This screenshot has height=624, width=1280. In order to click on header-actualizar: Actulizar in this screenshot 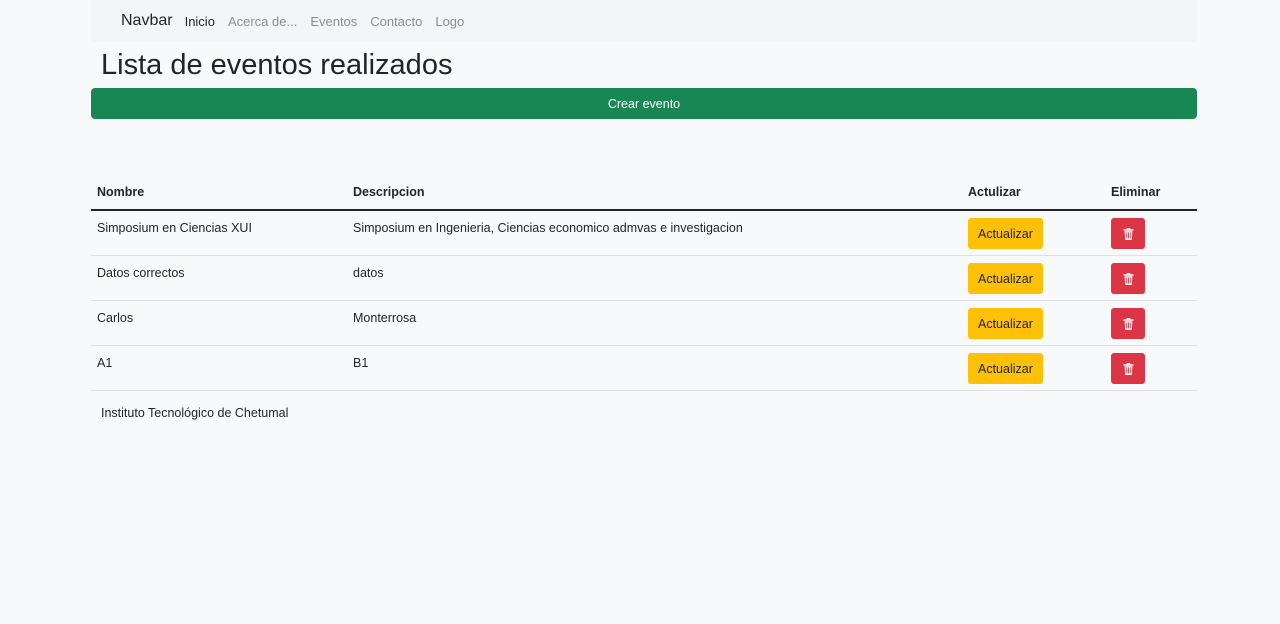, I will do `click(1033, 193)`.